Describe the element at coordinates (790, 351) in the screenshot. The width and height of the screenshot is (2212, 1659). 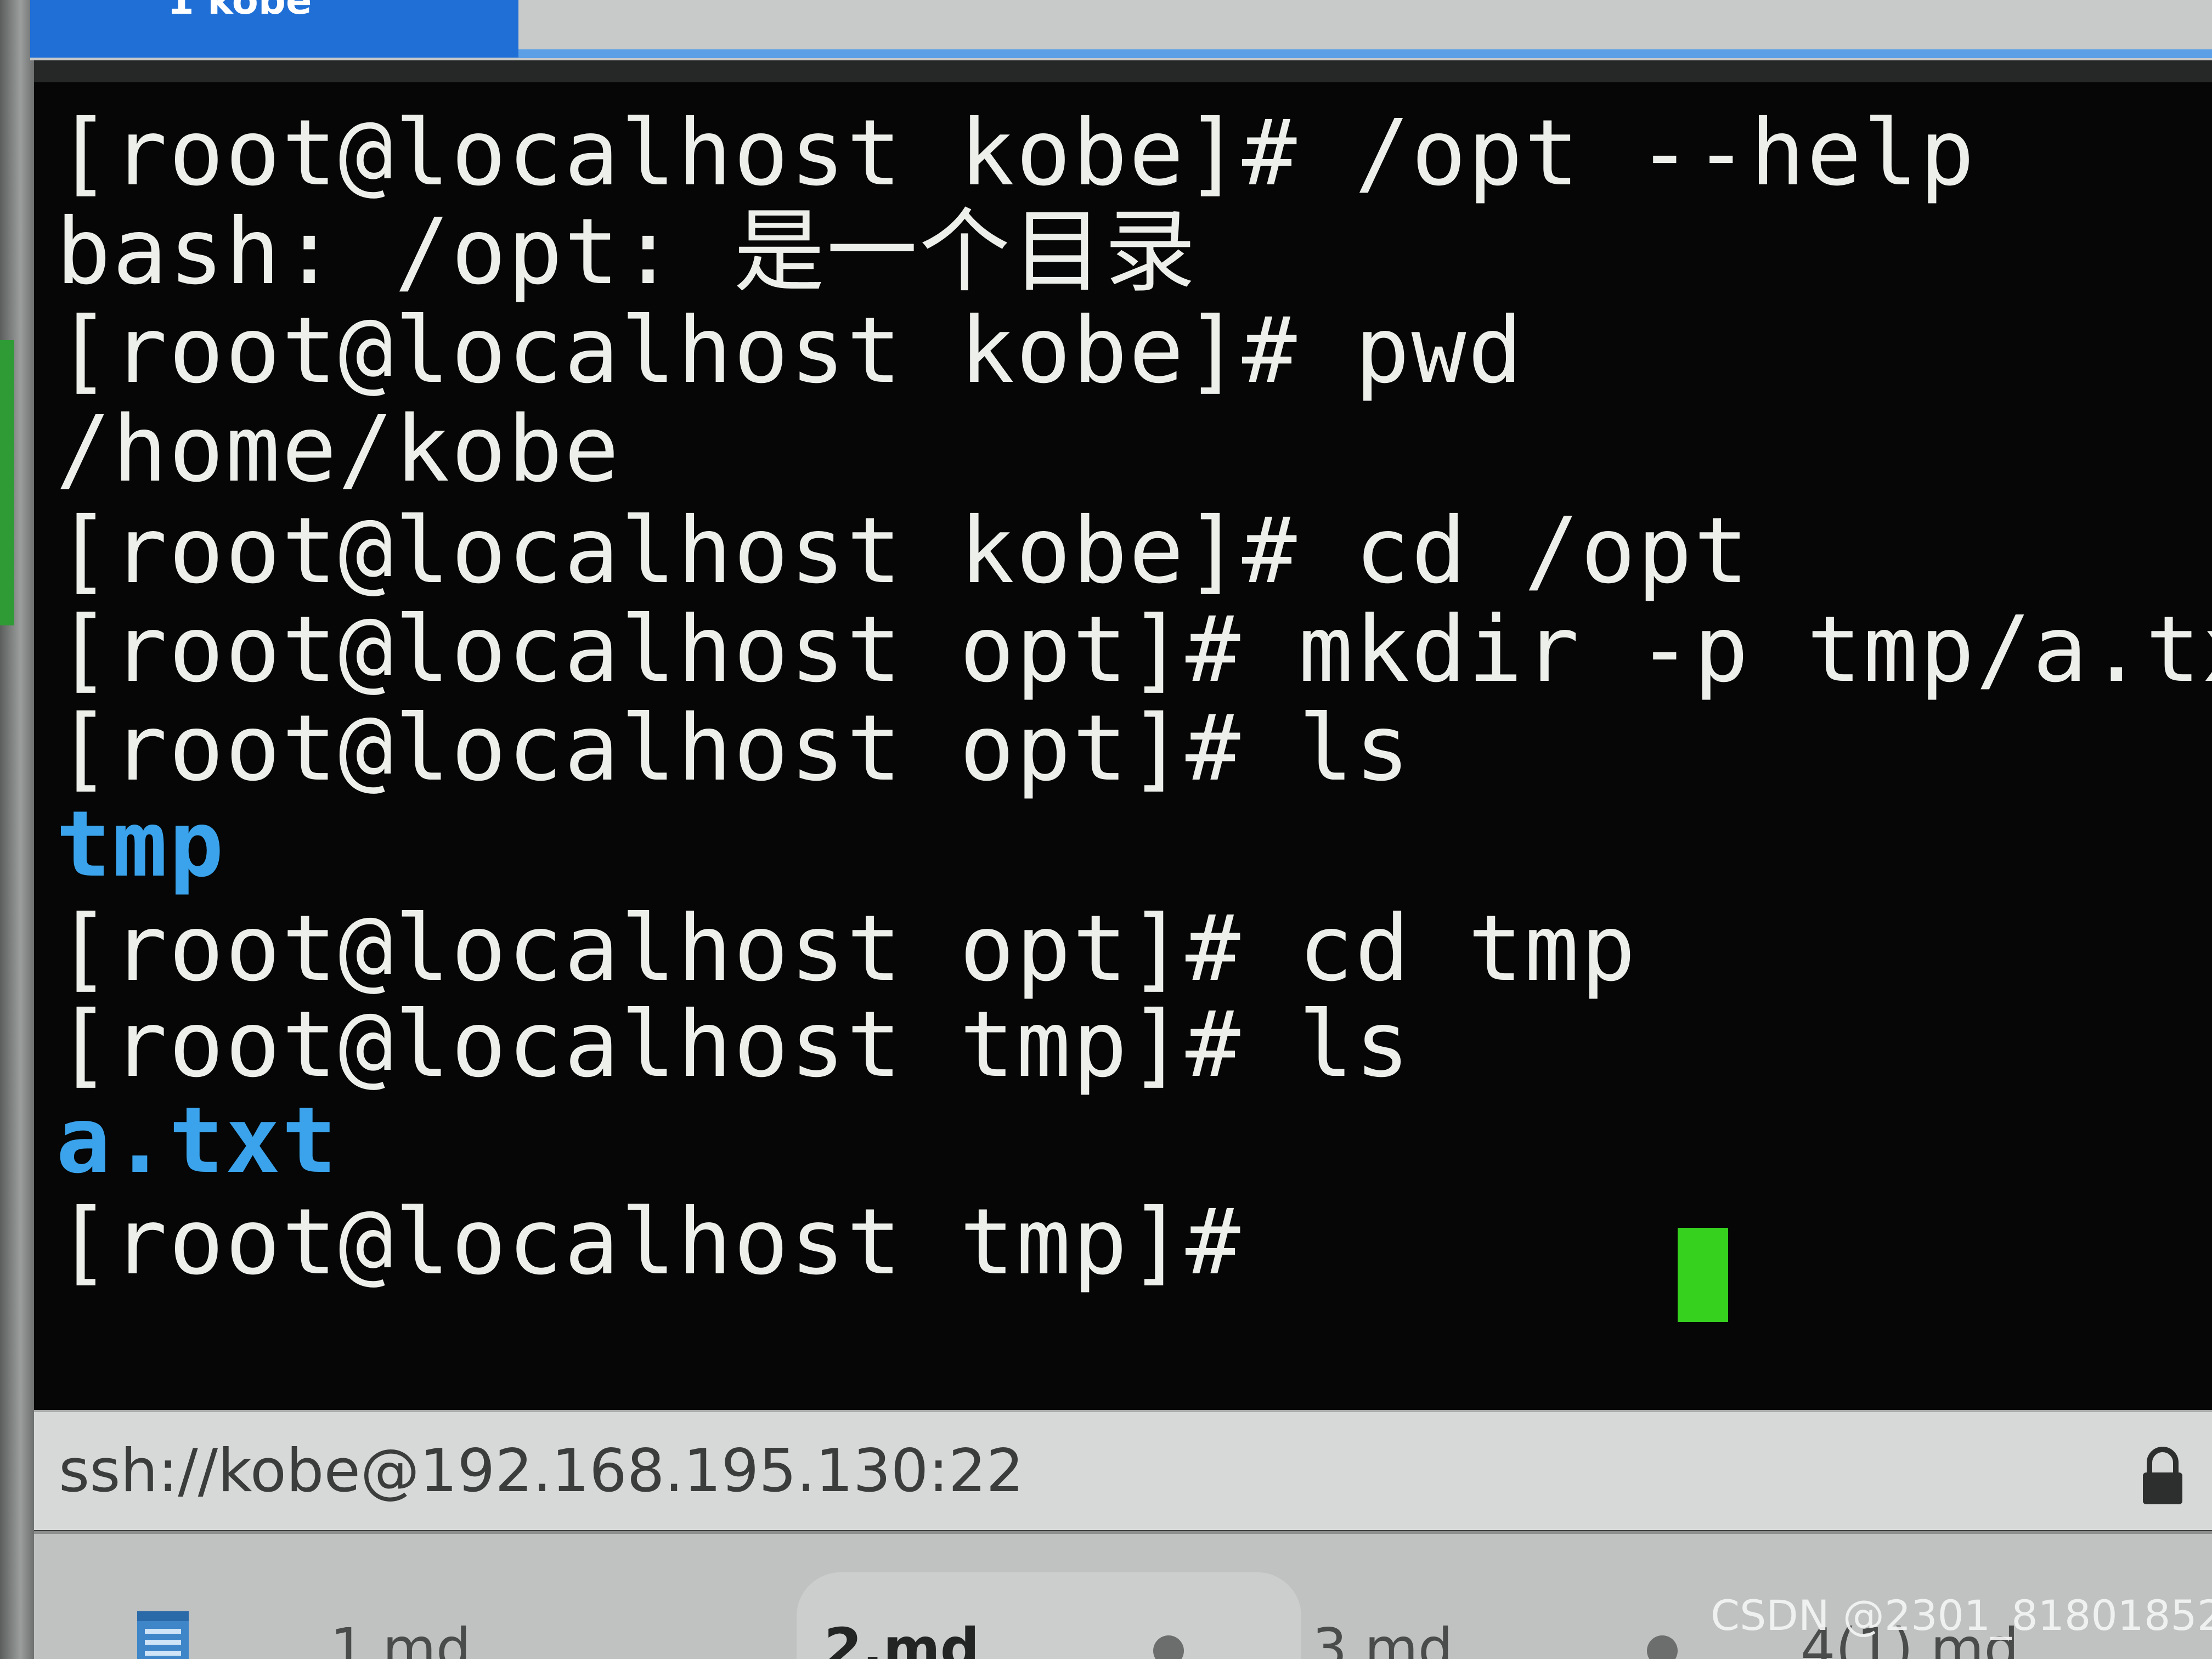
I see `terminal-line: [root@localhost kobe]# pwd` at that location.